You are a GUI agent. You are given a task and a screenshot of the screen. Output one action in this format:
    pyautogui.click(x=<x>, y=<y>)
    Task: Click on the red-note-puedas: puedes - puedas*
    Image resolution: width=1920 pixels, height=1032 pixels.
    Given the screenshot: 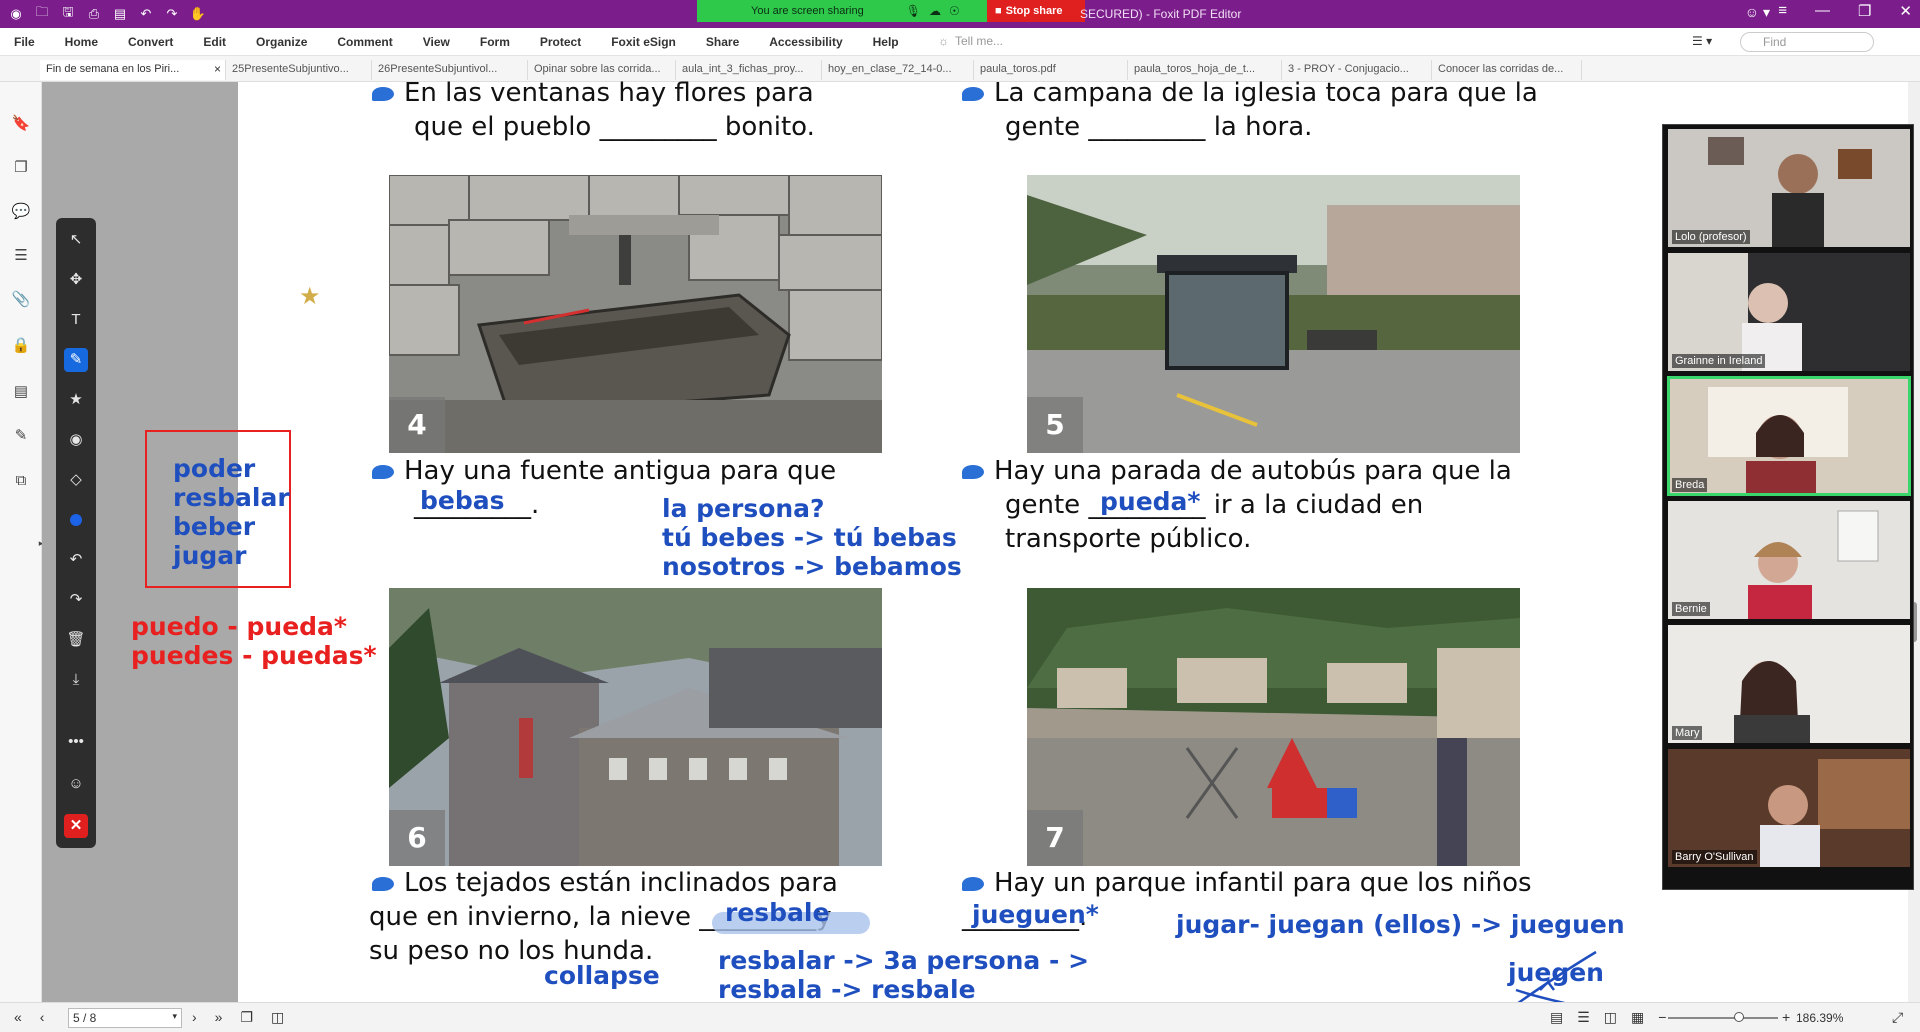 What is the action you would take?
    pyautogui.click(x=254, y=655)
    